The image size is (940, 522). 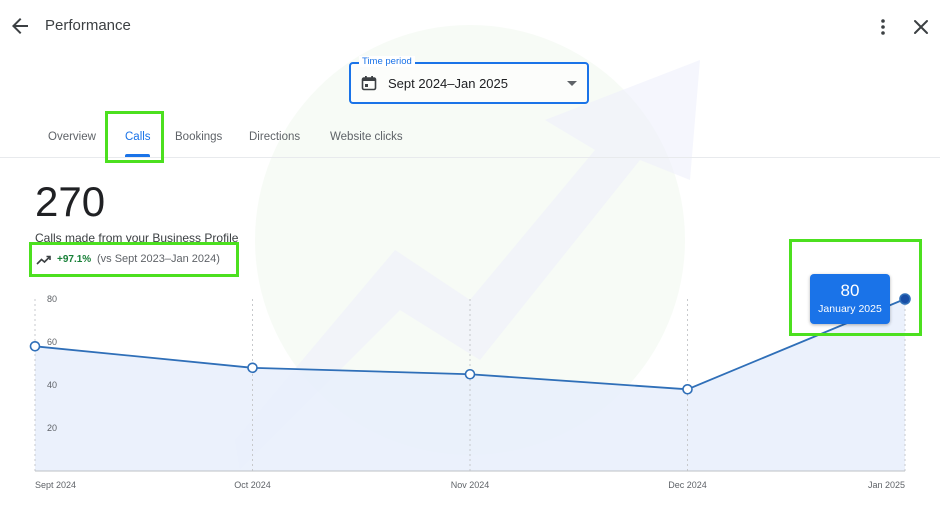 I want to click on data-tooltip: 80 January 2025, so click(x=850, y=299).